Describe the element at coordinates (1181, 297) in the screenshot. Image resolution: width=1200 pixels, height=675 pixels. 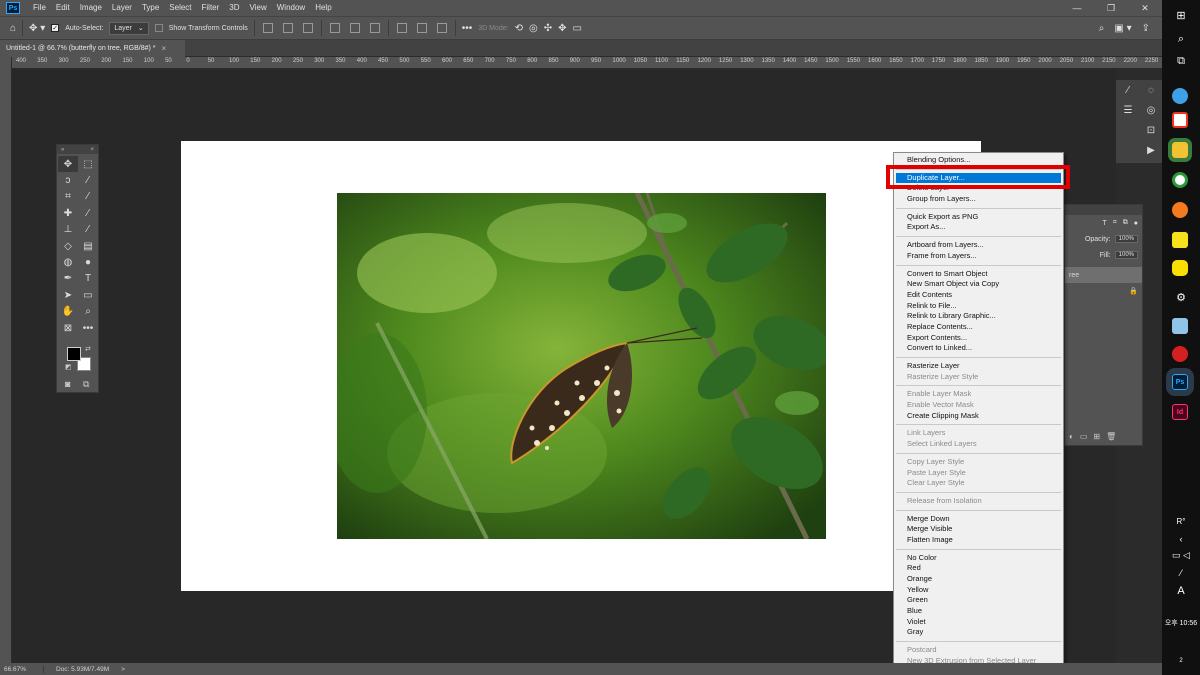
I see `settings-icon: ⚙` at that location.